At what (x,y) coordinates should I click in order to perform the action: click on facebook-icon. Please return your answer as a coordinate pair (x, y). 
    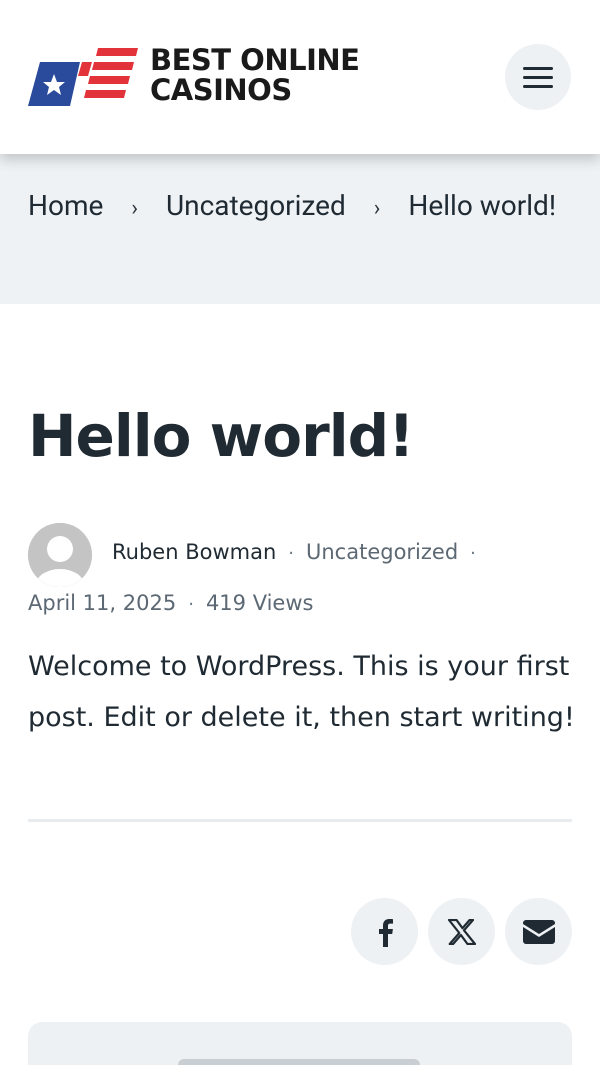
    Looking at the image, I should click on (385, 932).